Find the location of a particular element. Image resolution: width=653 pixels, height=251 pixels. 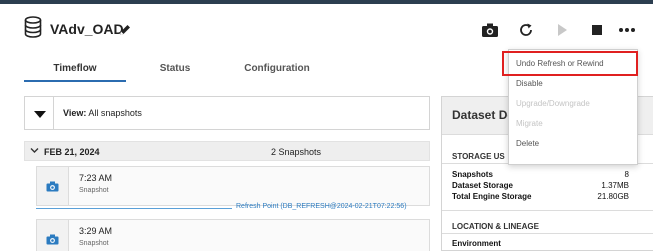

location-lineage-title: LOCATION & LINEAGE is located at coordinates (495, 226).